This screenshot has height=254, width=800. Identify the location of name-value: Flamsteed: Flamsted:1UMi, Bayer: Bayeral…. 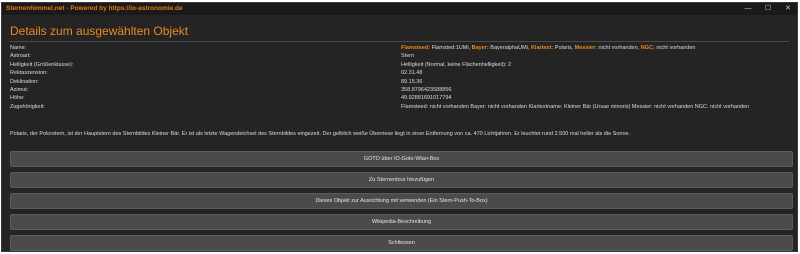
(548, 48).